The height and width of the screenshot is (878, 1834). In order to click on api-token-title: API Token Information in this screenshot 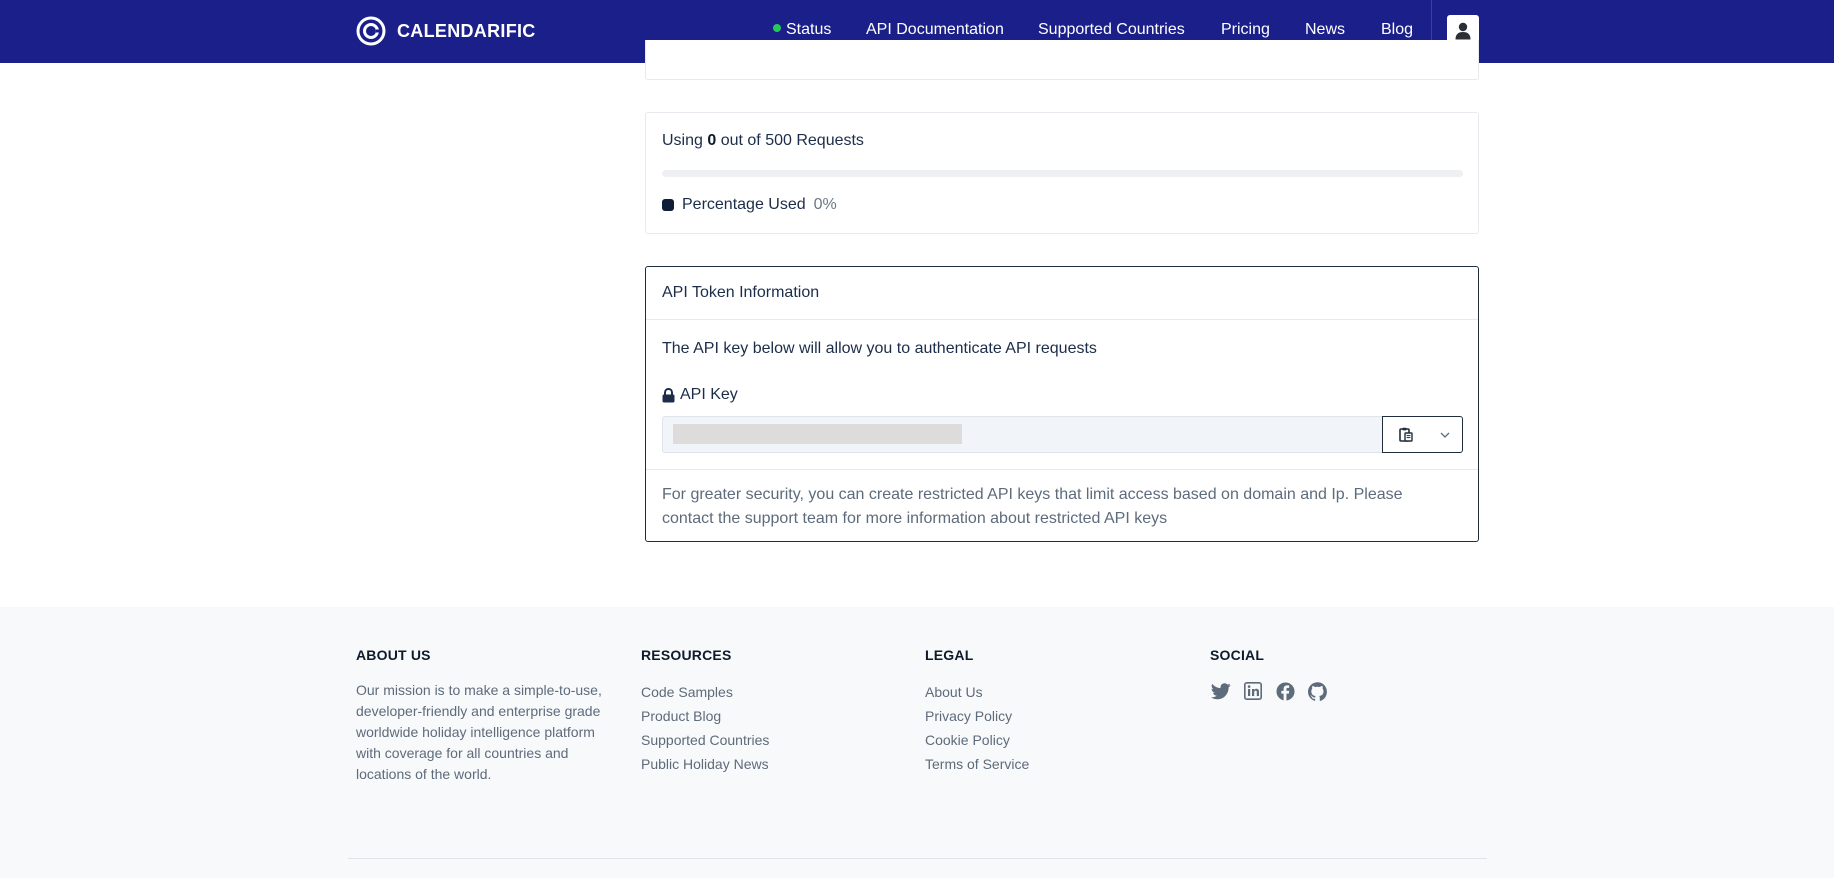, I will do `click(741, 292)`.